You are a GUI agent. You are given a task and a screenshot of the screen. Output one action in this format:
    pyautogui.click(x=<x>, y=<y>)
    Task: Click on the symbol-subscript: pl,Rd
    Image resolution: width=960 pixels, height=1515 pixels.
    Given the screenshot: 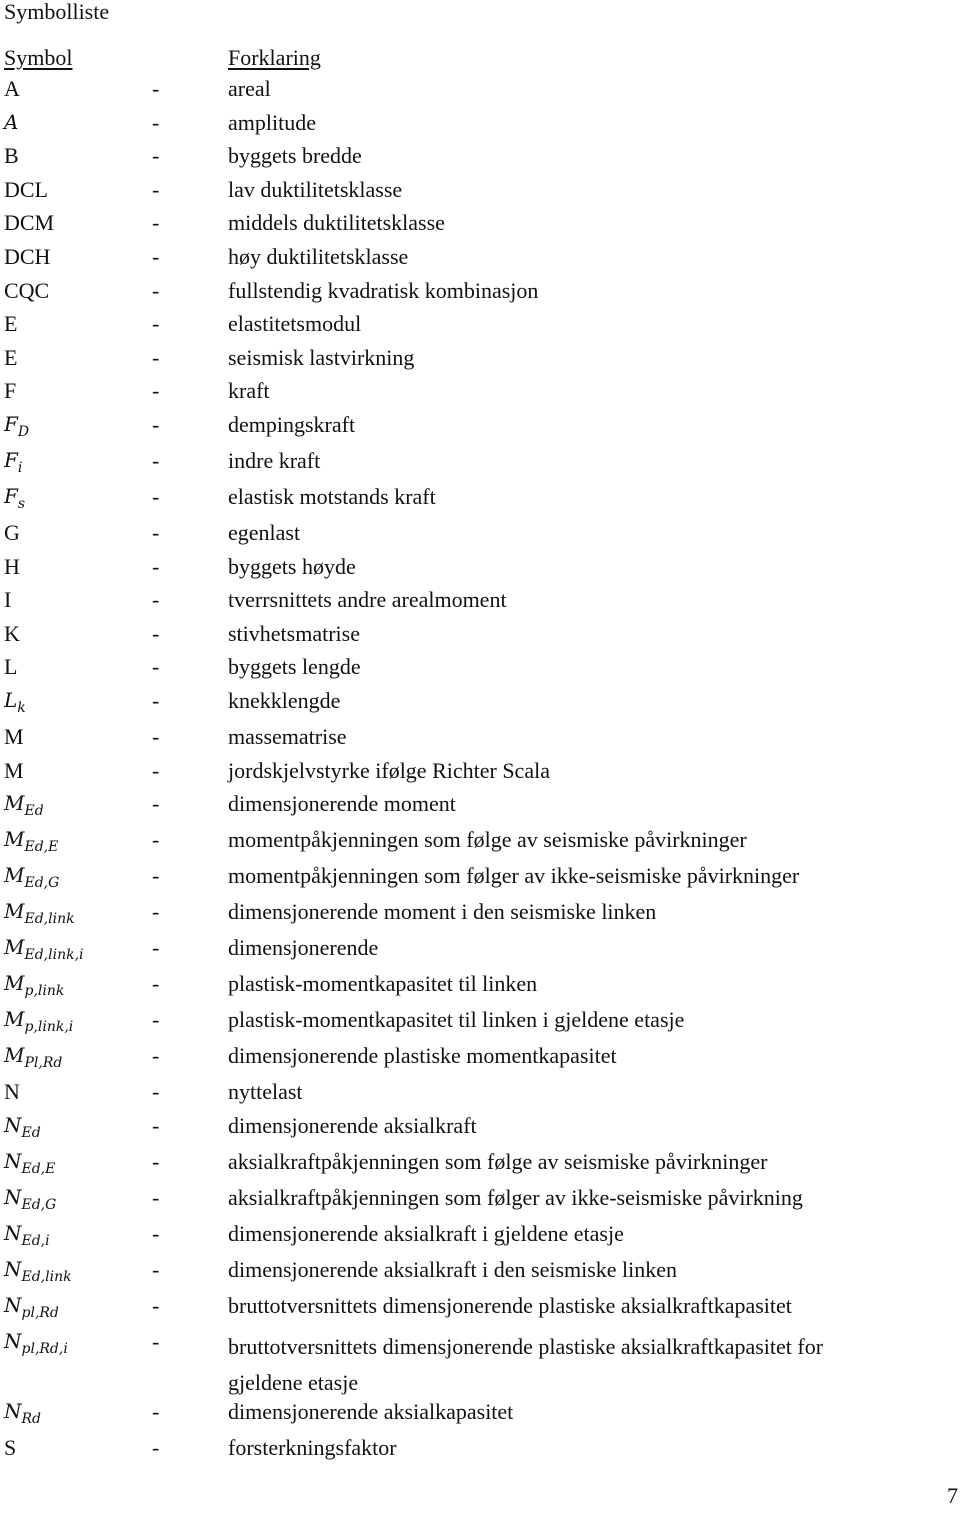 What is the action you would take?
    pyautogui.click(x=40, y=1312)
    